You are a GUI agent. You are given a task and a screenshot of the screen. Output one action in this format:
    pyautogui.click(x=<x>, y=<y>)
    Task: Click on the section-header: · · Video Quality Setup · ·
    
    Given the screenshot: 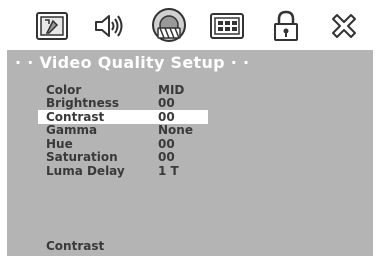 What is the action you would take?
    pyautogui.click(x=190, y=62)
    